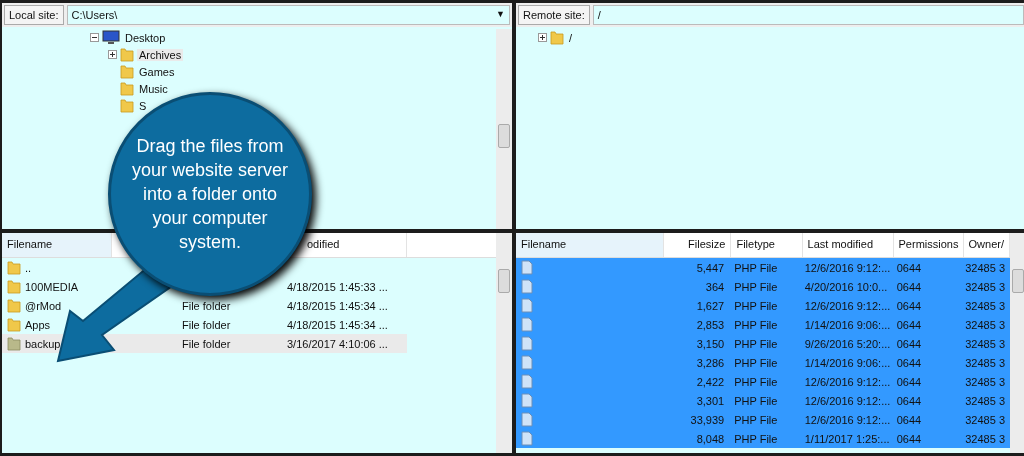 The width and height of the screenshot is (1024, 456). I want to click on column-header: Filesize, so click(698, 245).